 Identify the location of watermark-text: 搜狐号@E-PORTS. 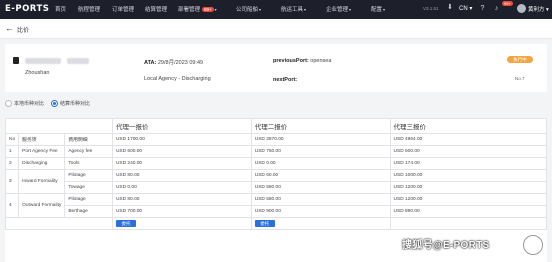
(446, 245).